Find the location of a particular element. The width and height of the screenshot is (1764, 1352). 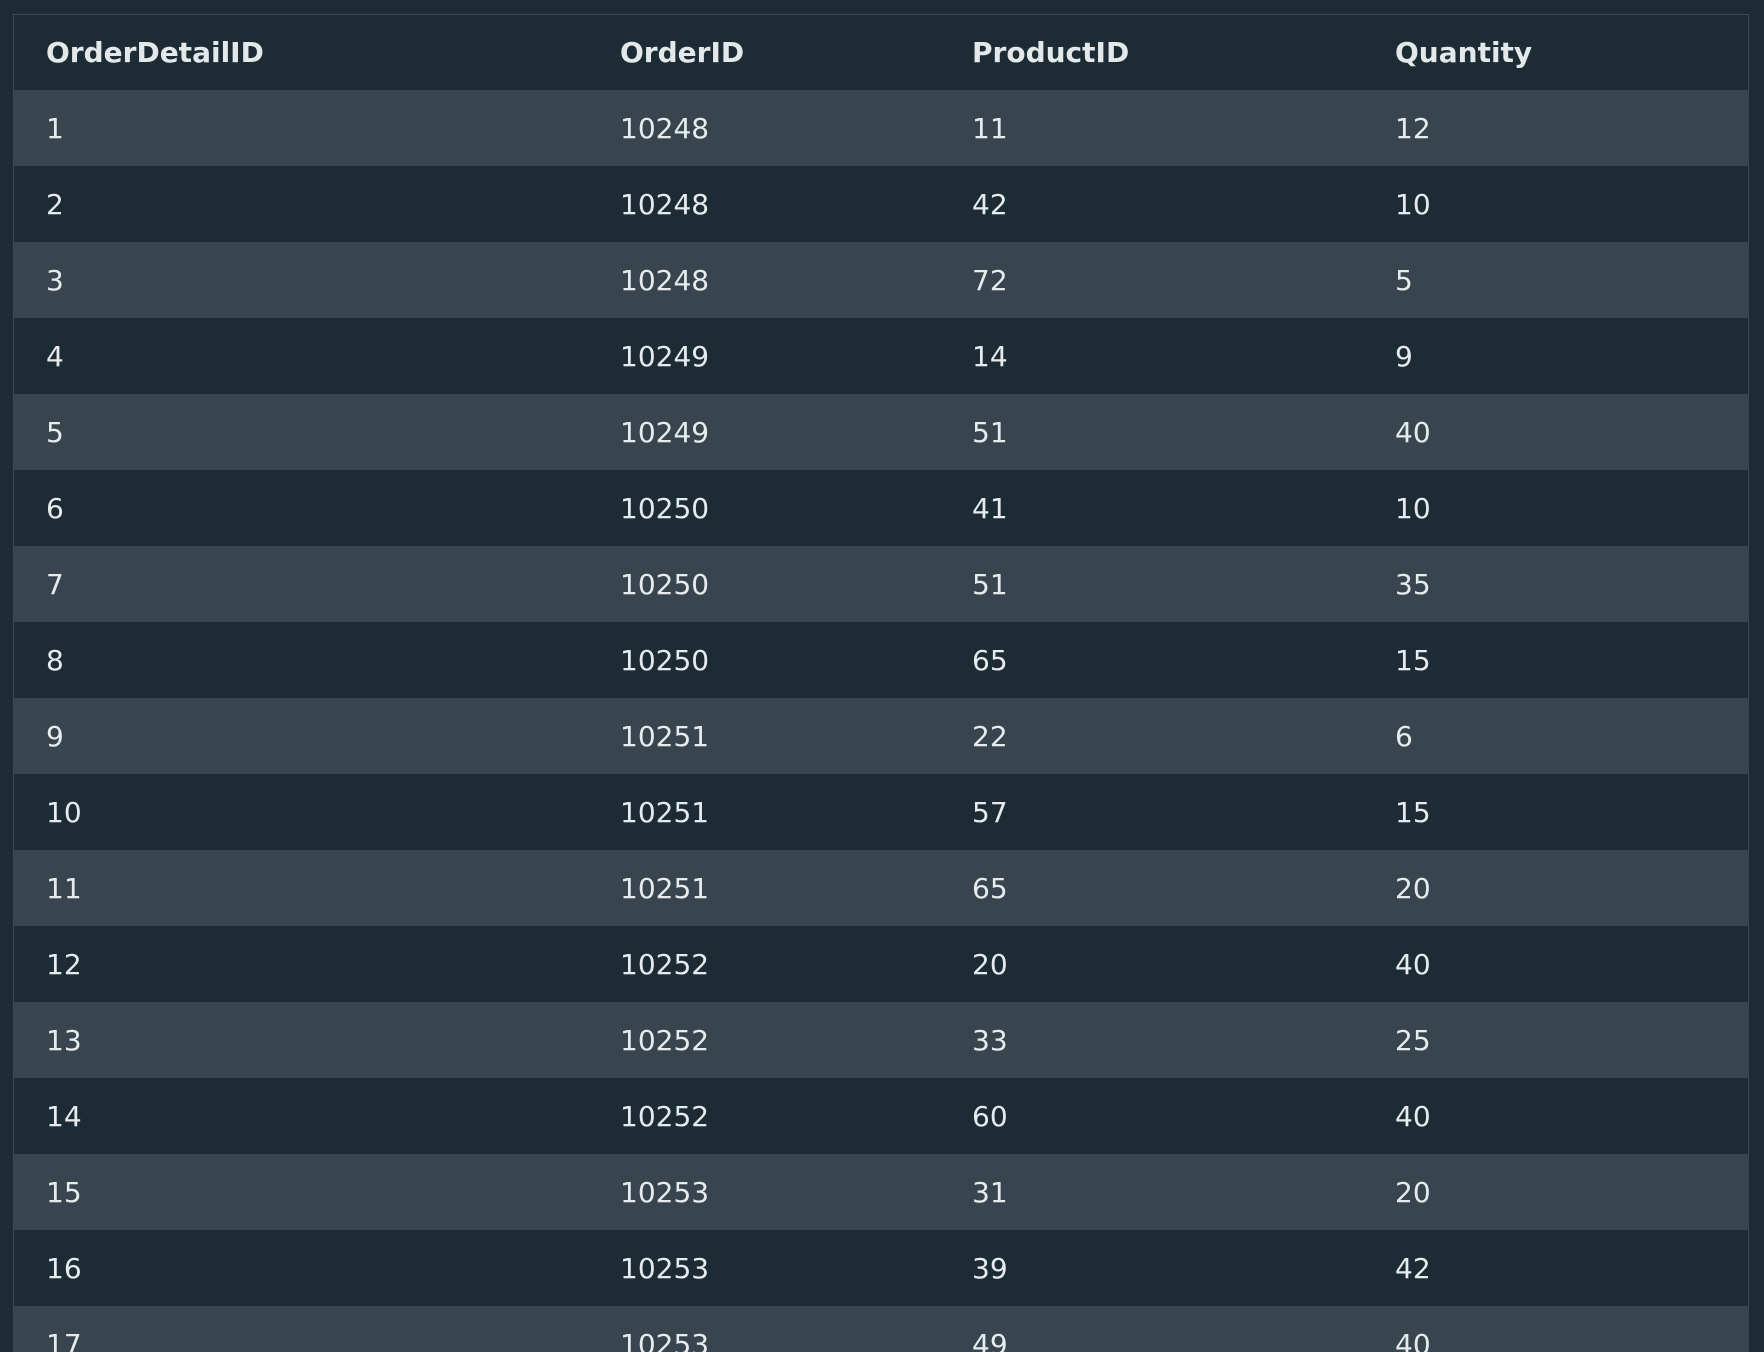

table-row: 16 10253 39 42 is located at coordinates (881, 1268).